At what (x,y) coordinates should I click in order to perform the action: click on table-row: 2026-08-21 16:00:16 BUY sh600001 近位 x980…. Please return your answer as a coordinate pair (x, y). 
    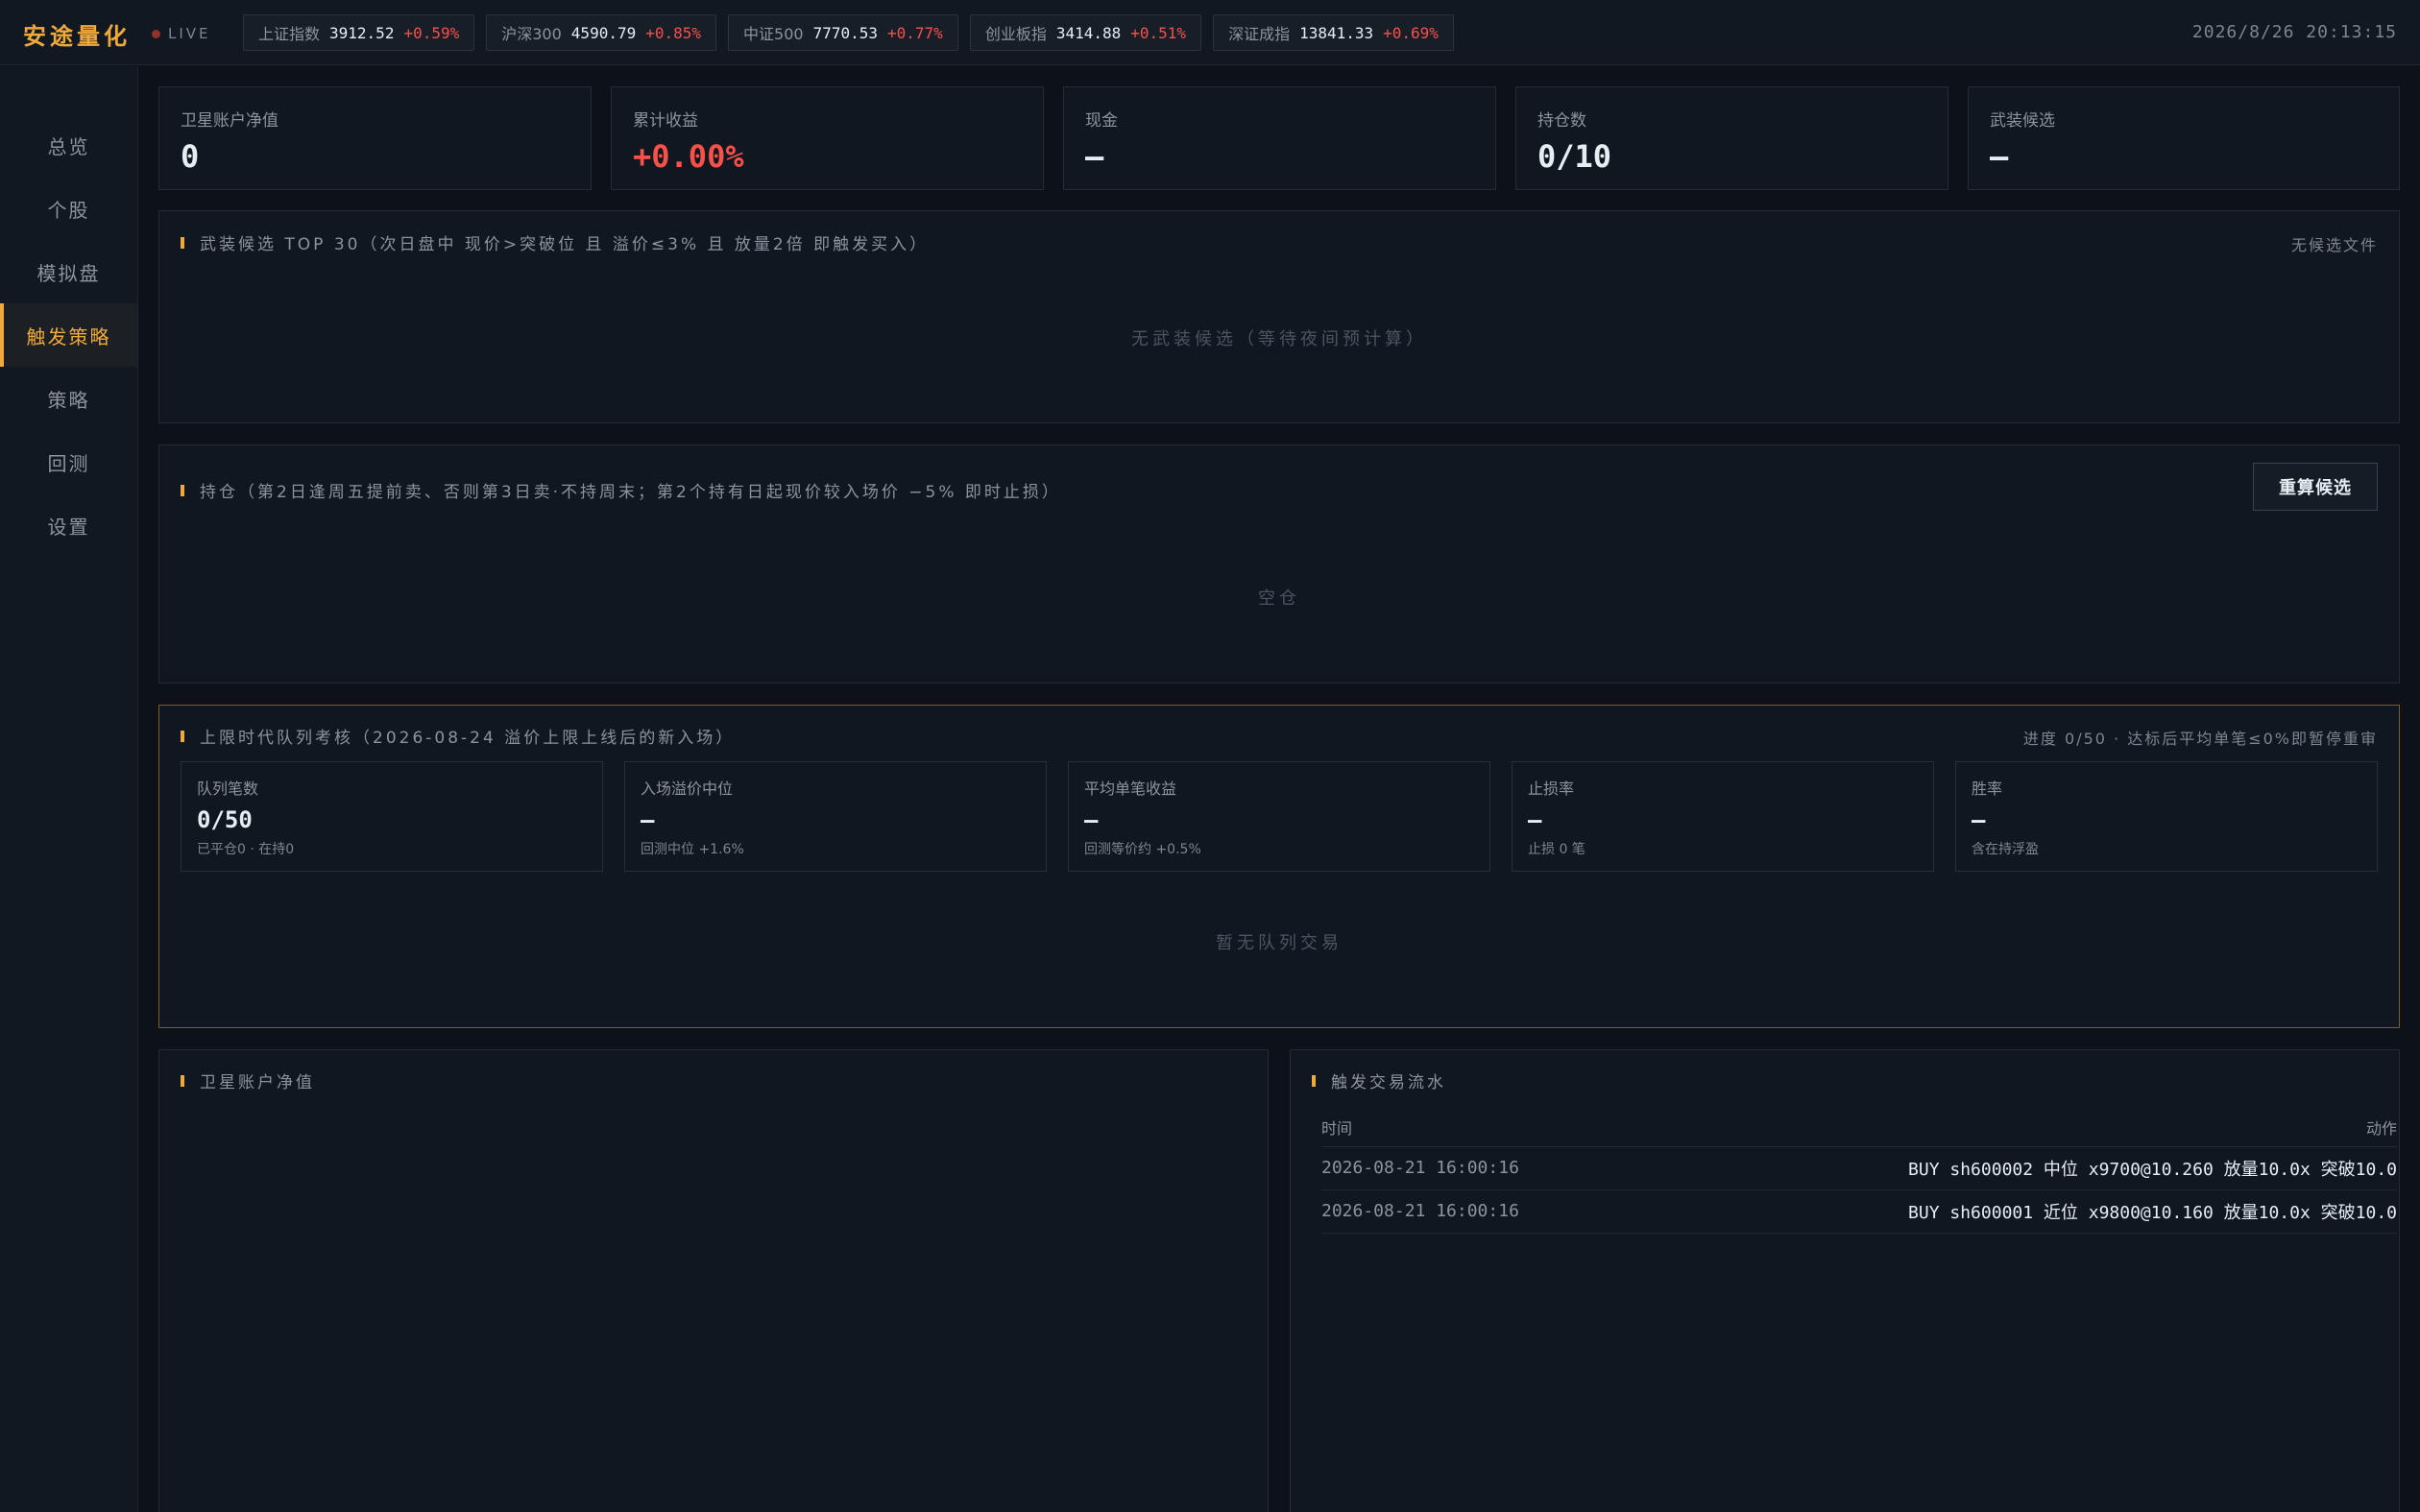
    Looking at the image, I should click on (1859, 1211).